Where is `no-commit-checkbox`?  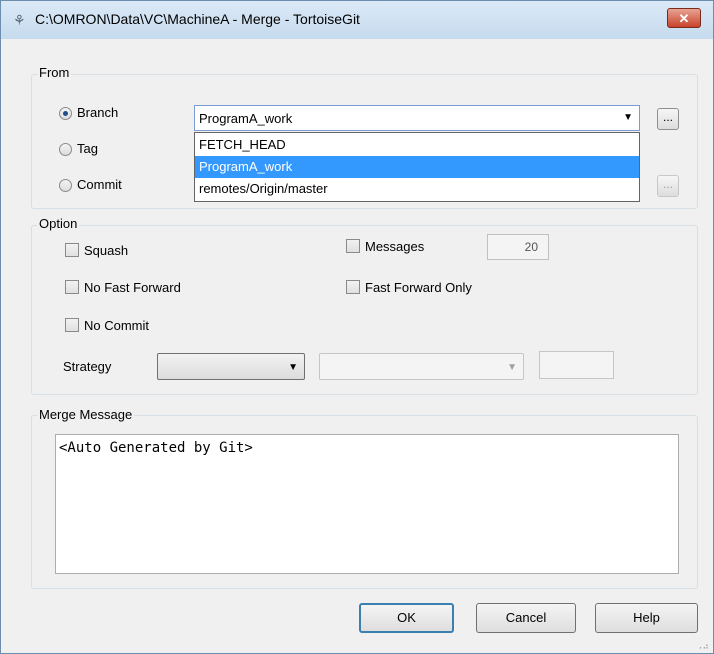 no-commit-checkbox is located at coordinates (72, 325).